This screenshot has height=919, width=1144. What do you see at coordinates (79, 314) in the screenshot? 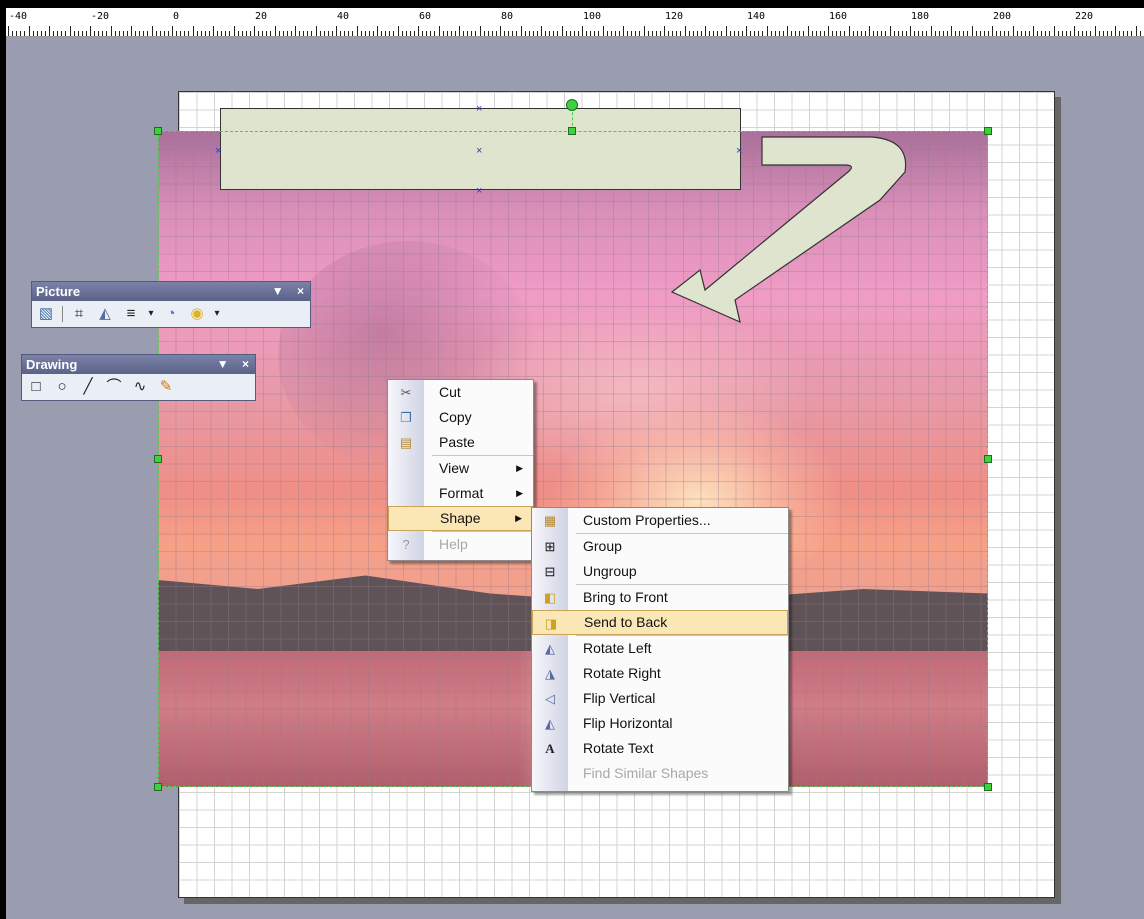
I see `crop-icon: ⌗` at bounding box center [79, 314].